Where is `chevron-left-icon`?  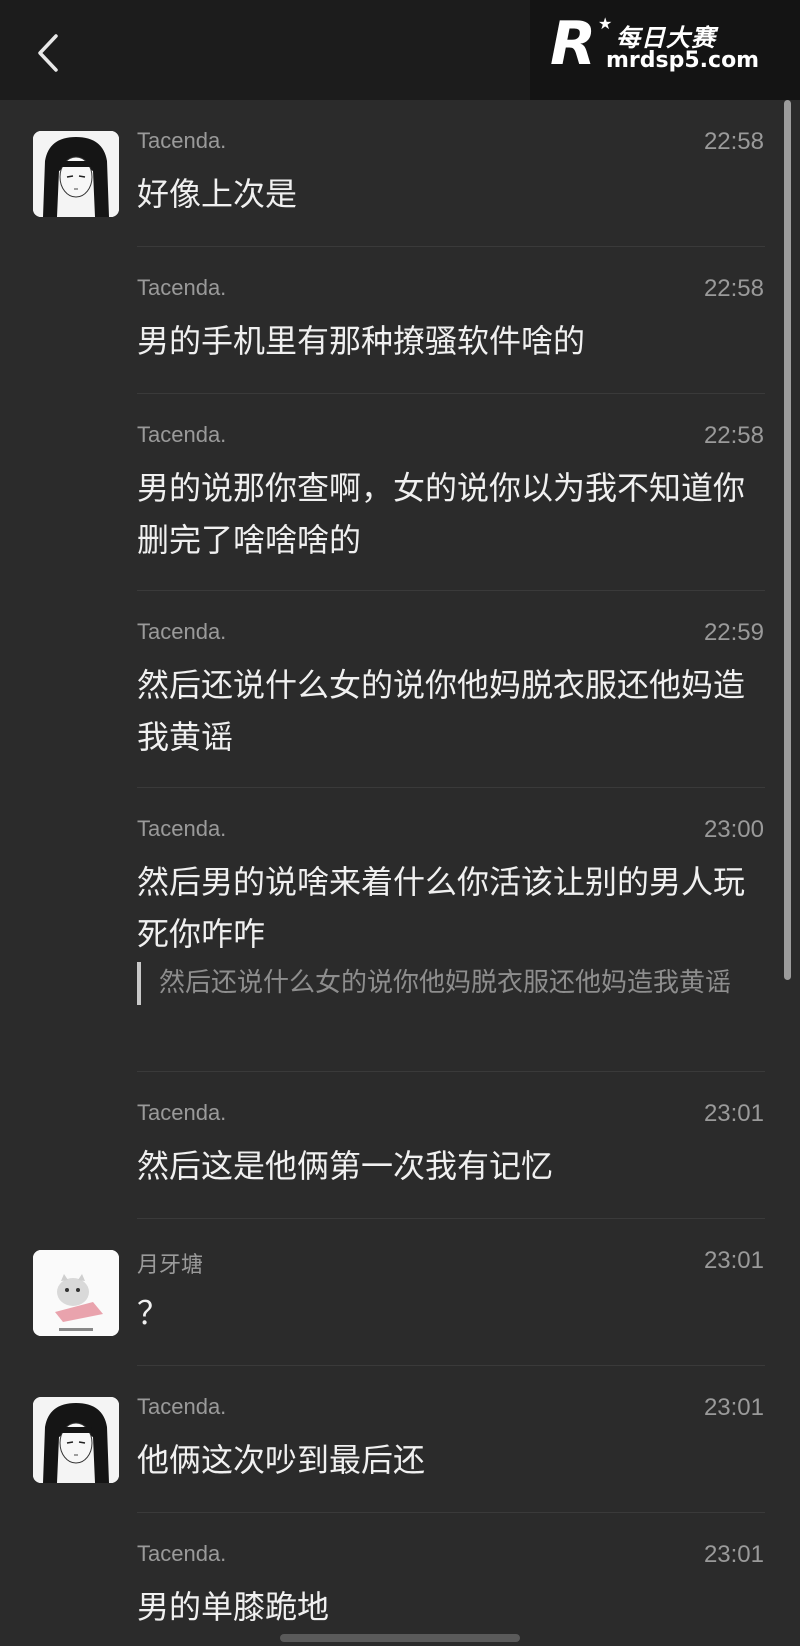 chevron-left-icon is located at coordinates (48, 53).